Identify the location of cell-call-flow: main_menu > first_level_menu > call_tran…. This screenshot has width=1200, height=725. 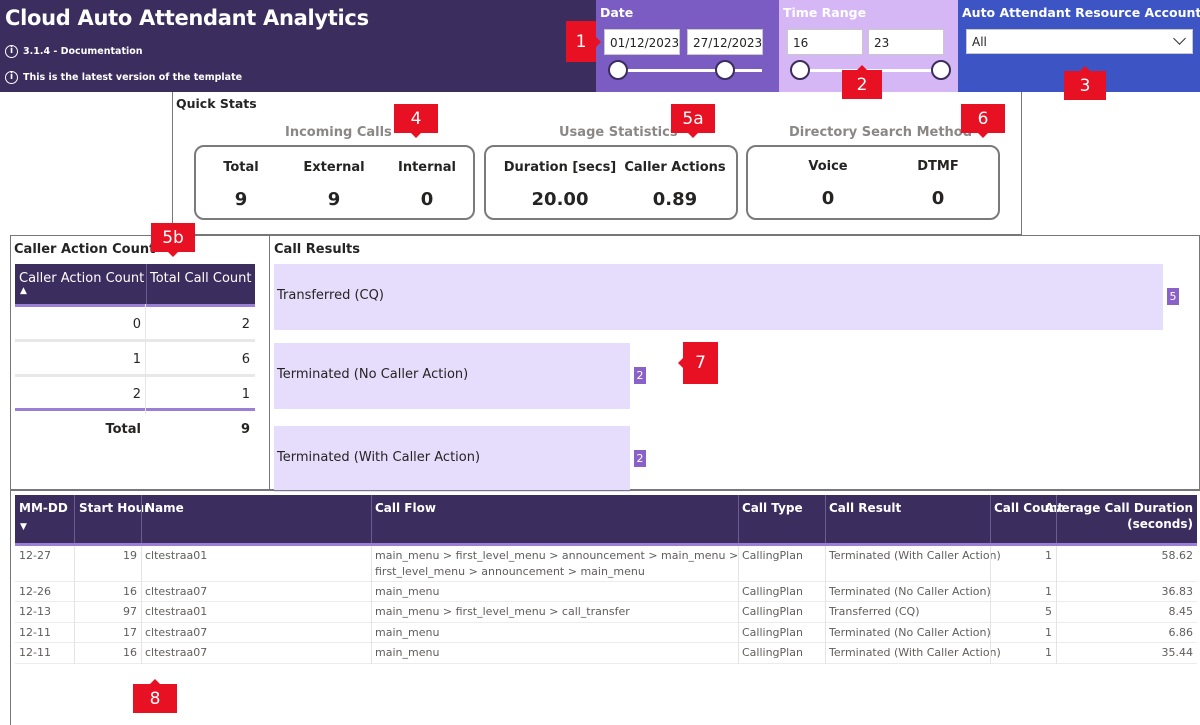
(502, 611).